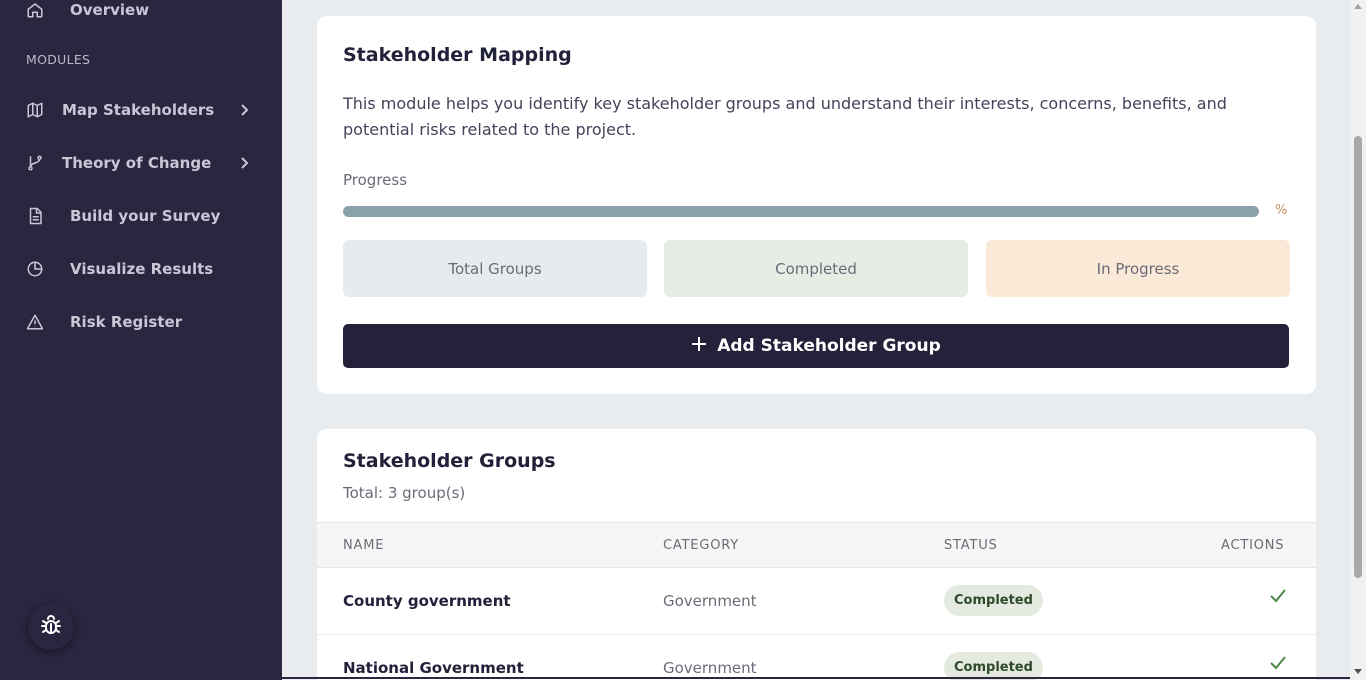  I want to click on home-icon, so click(40, 10).